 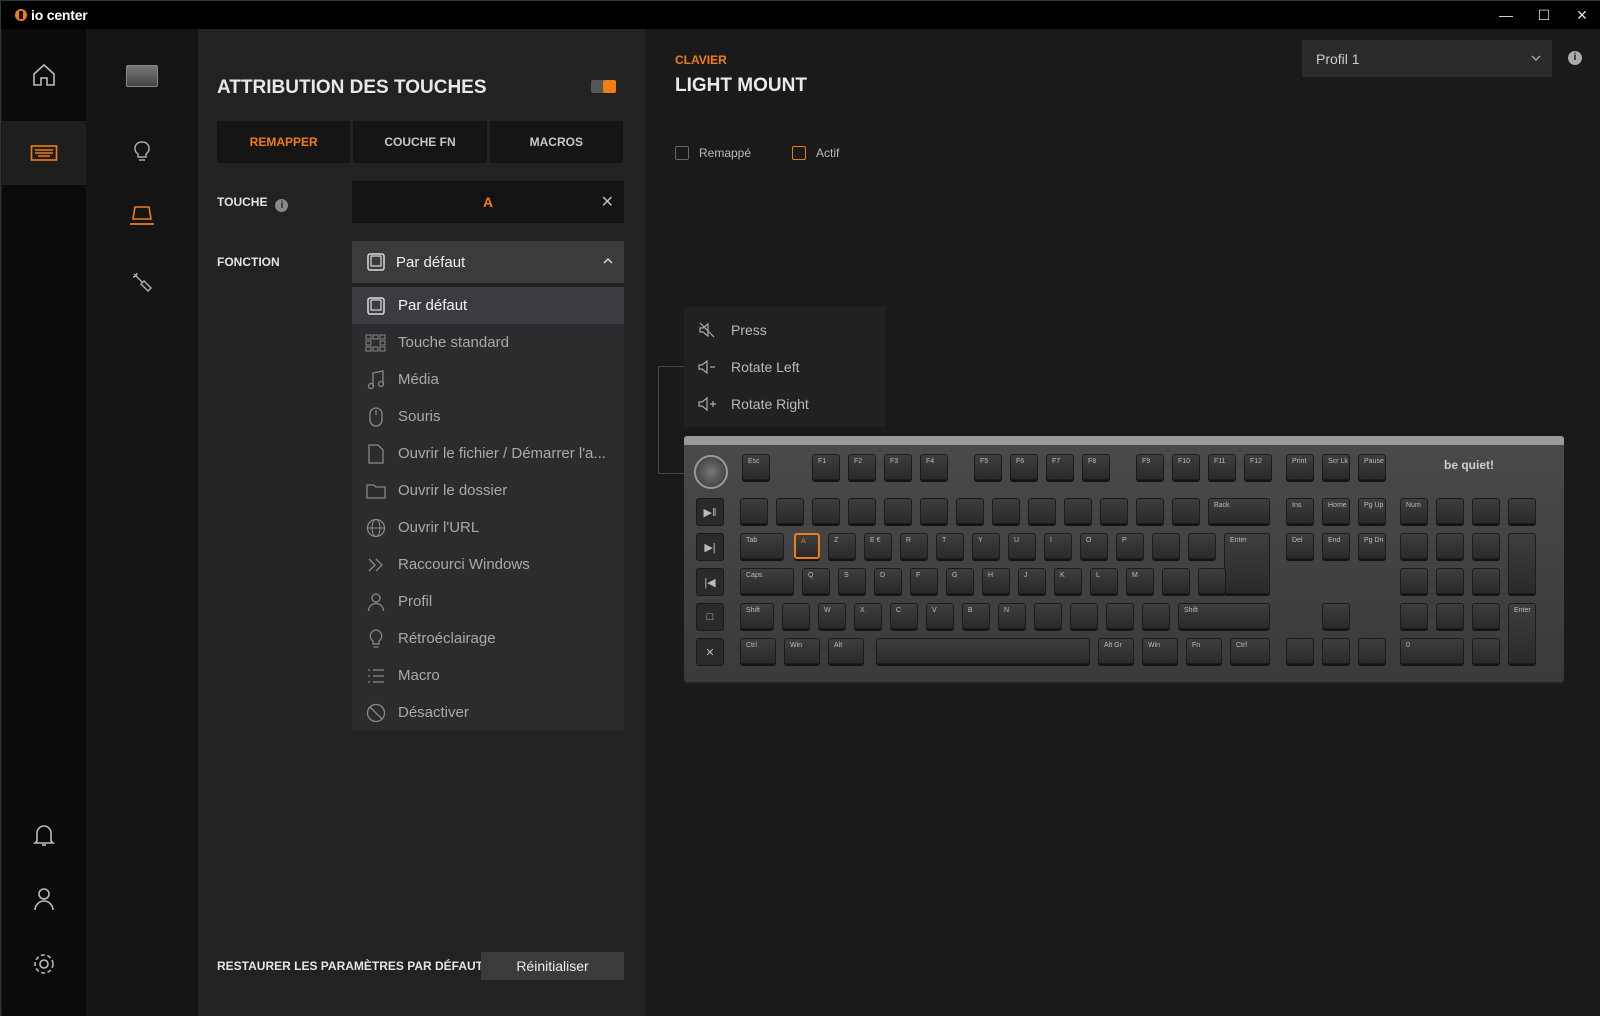 I want to click on key-j: J, so click(x=1032, y=581).